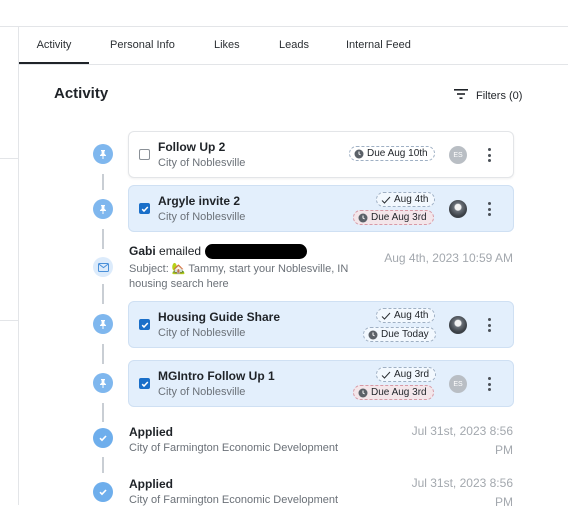  I want to click on due-label: Due Today, so click(405, 334).